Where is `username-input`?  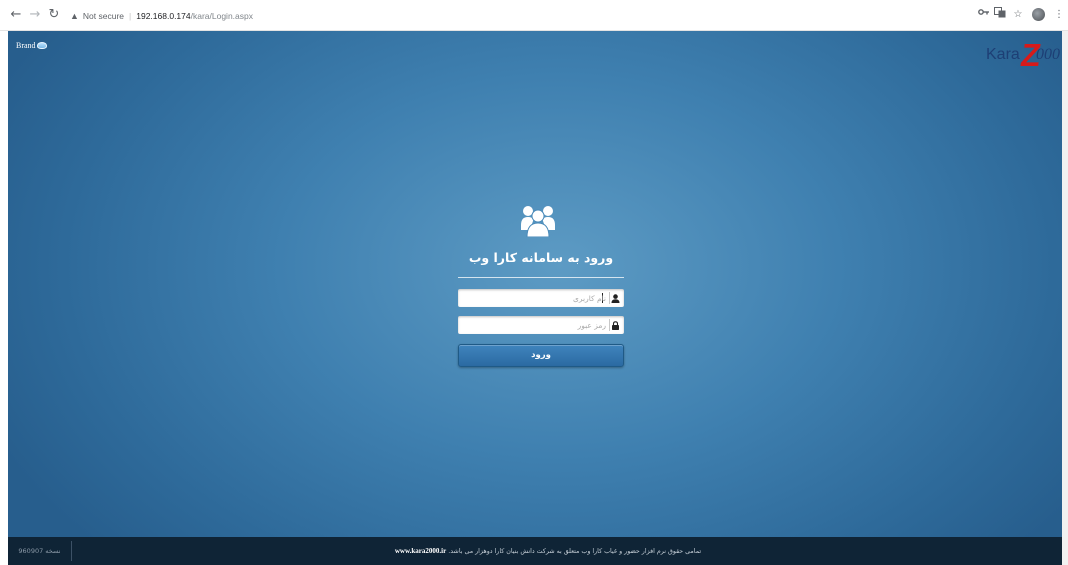
username-input is located at coordinates (533, 298).